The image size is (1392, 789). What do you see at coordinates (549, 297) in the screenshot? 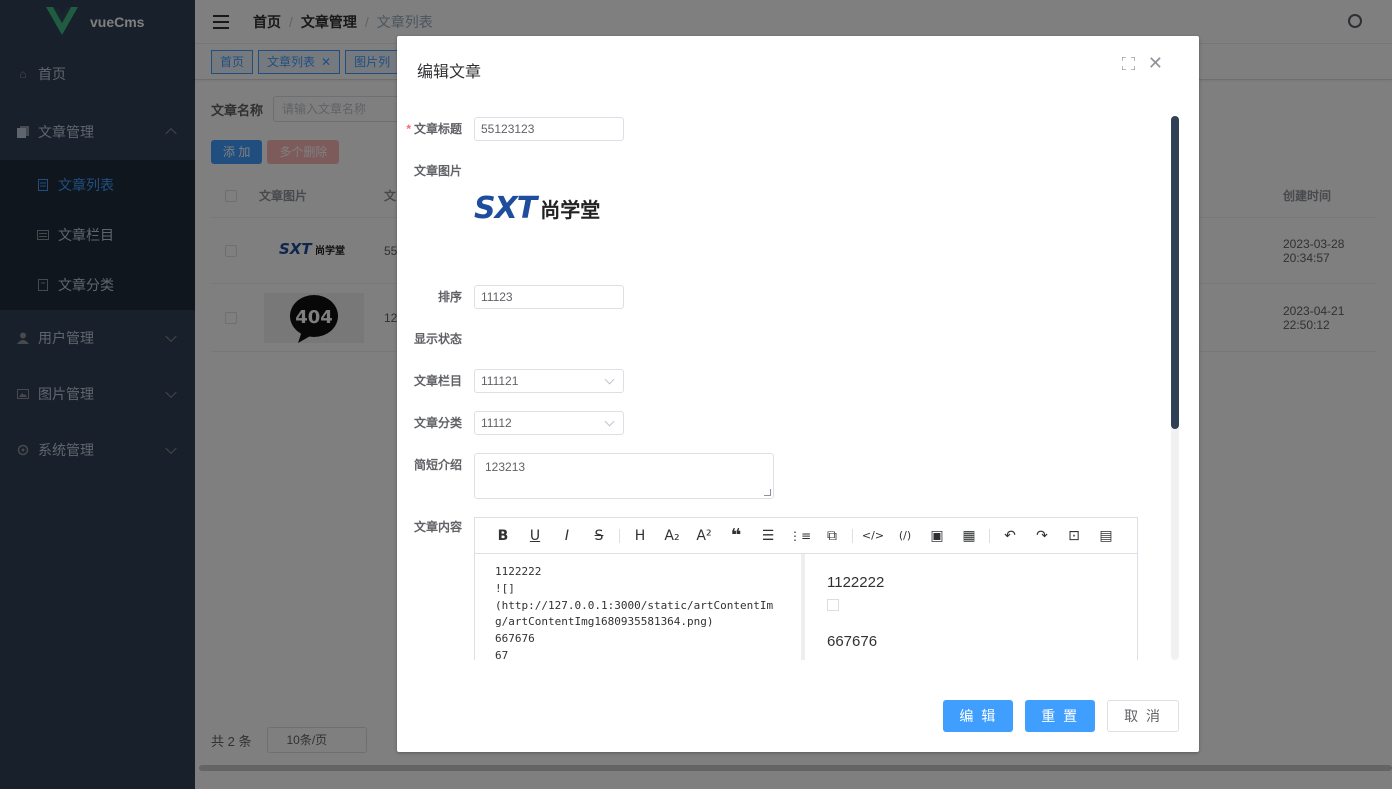
I see `sort-input: 11123` at bounding box center [549, 297].